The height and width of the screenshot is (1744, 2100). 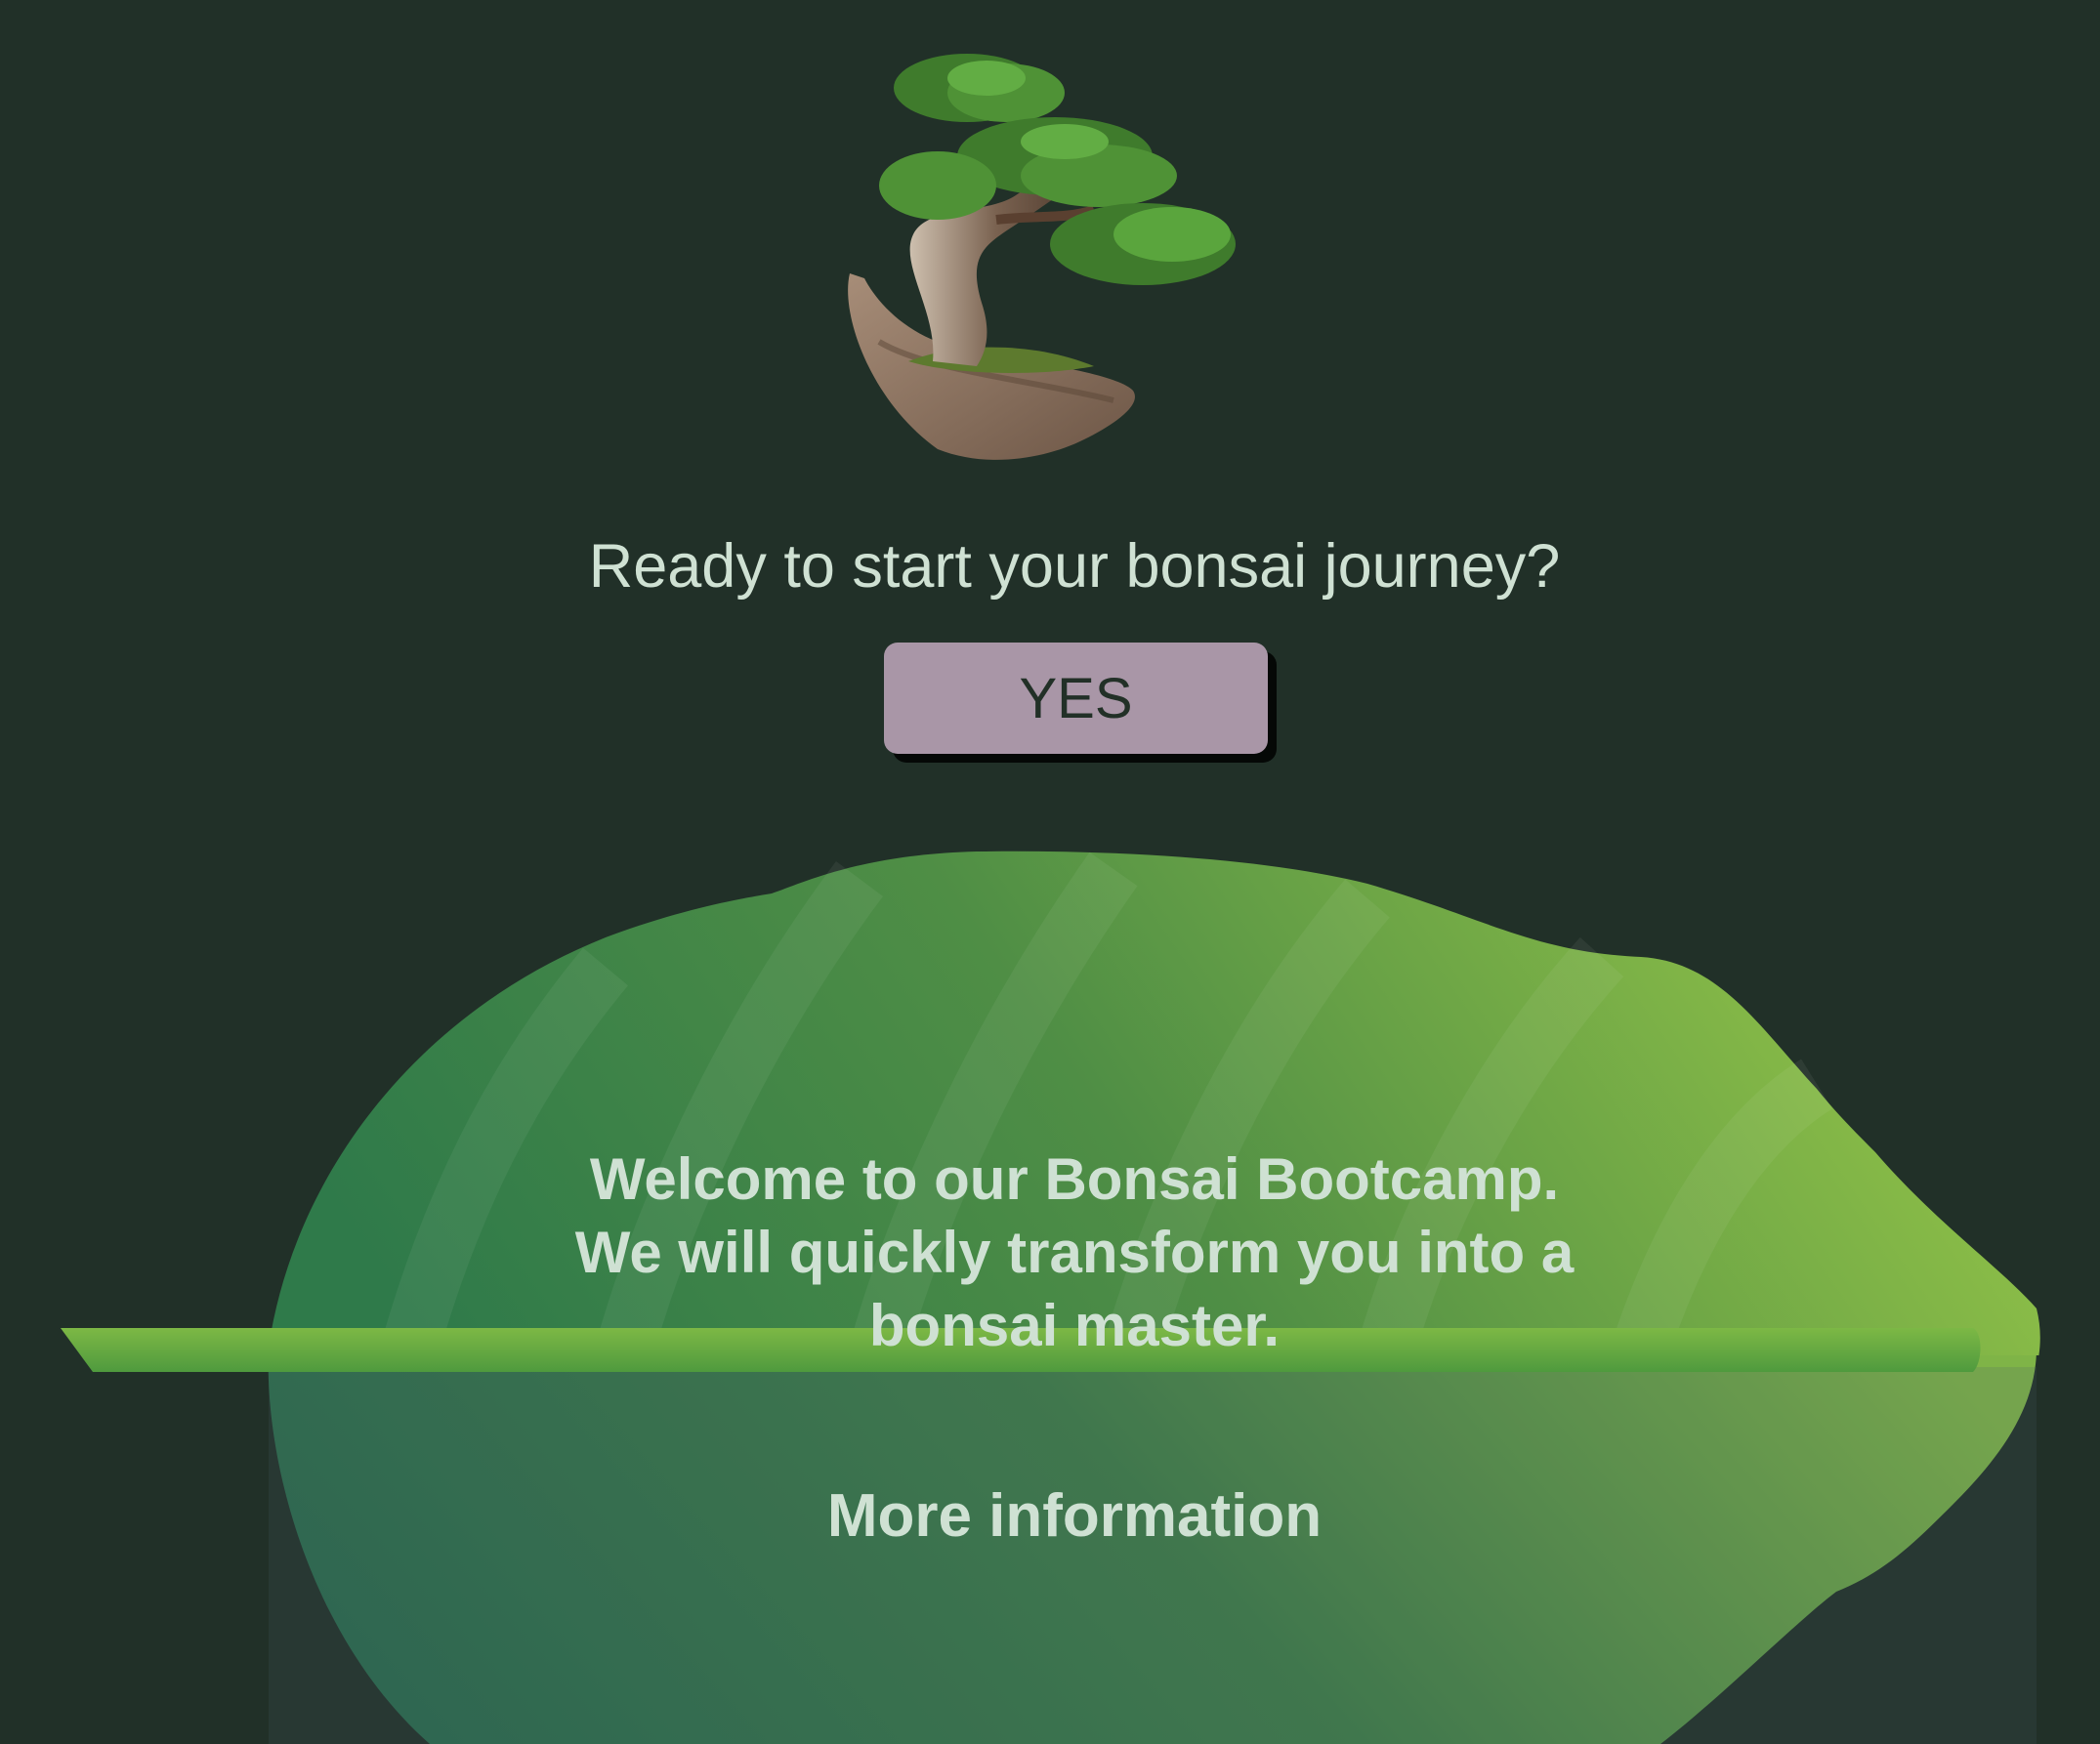 What do you see at coordinates (1076, 698) in the screenshot?
I see `yes-button: YES` at bounding box center [1076, 698].